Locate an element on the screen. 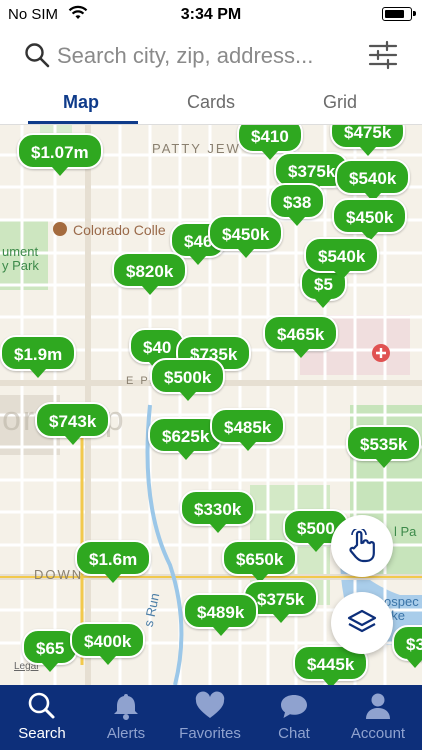 This screenshot has height=750, width=422. clock: 3:34 PM is located at coordinates (211, 14).